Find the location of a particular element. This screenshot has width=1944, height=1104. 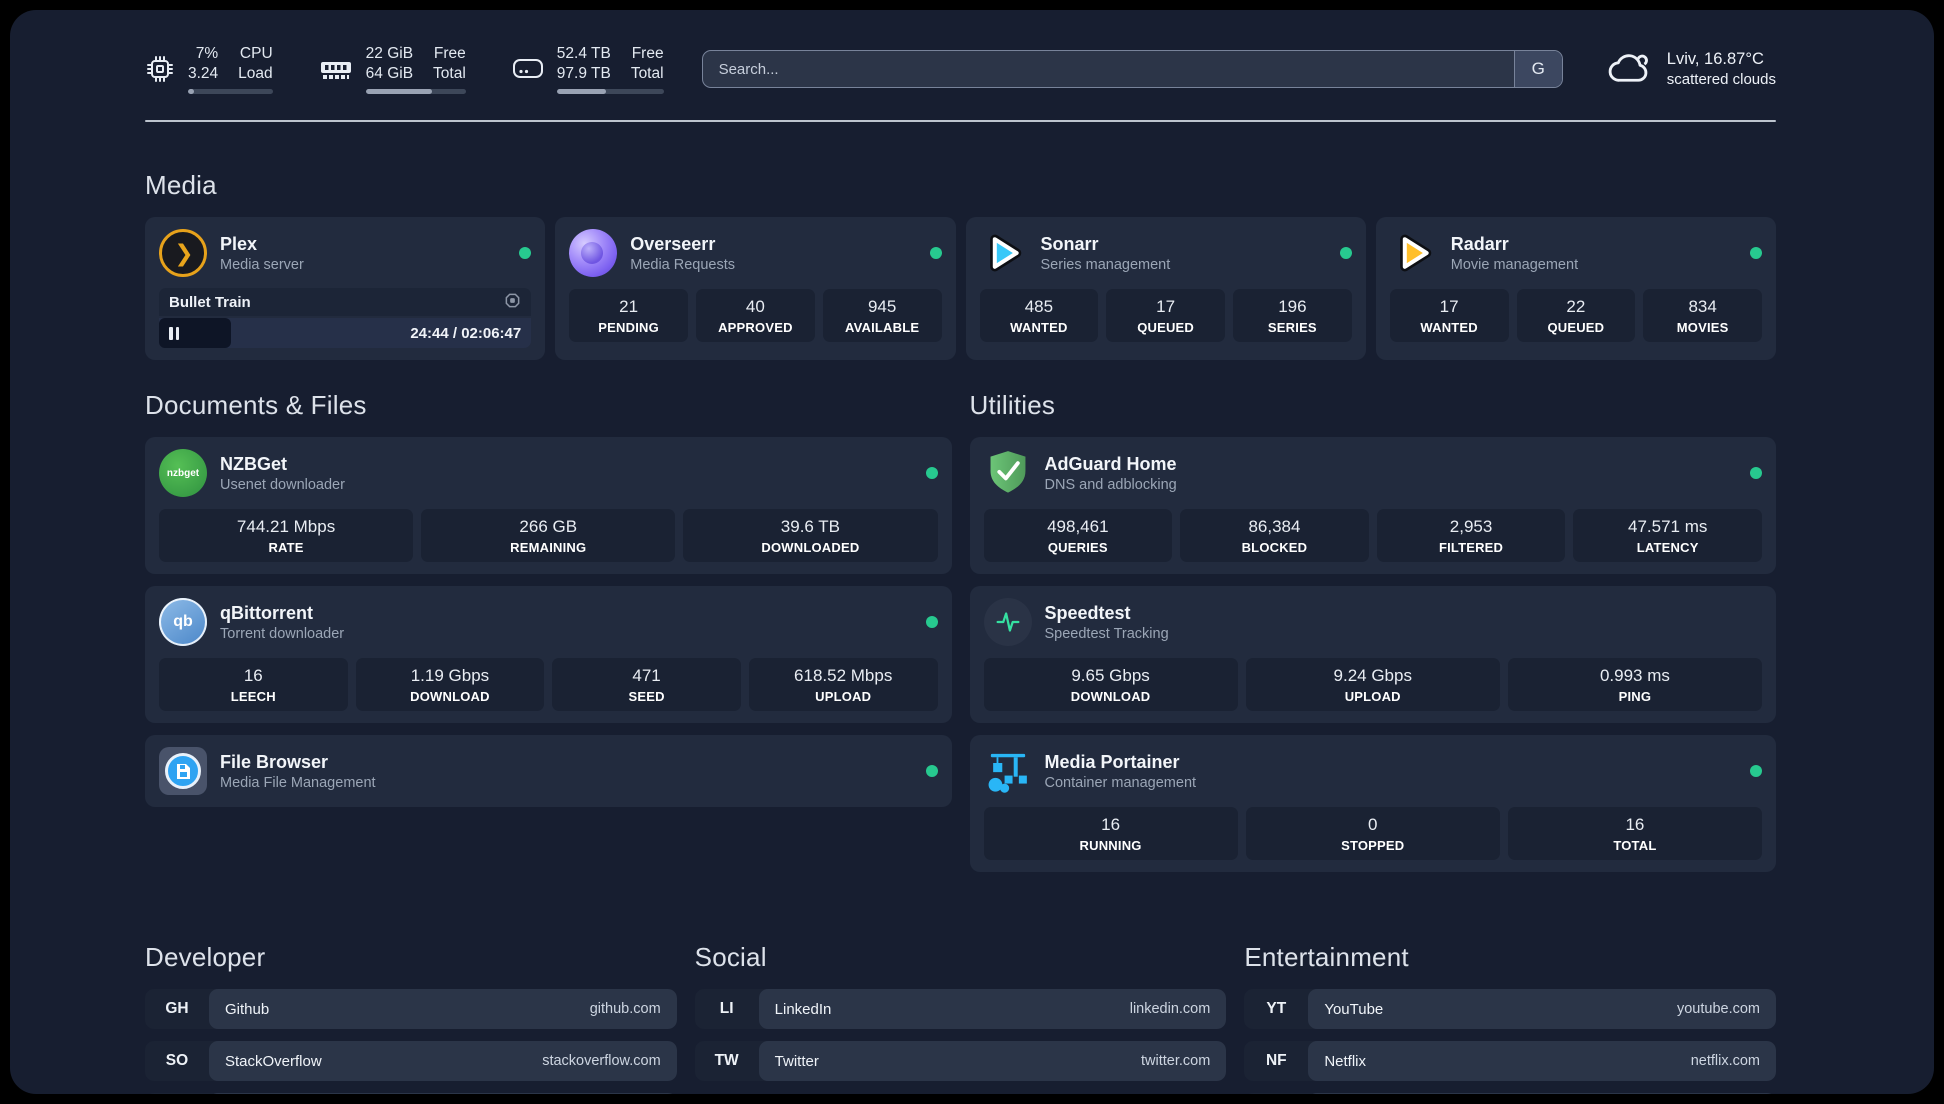

link-abbr: YT is located at coordinates (1276, 1009).